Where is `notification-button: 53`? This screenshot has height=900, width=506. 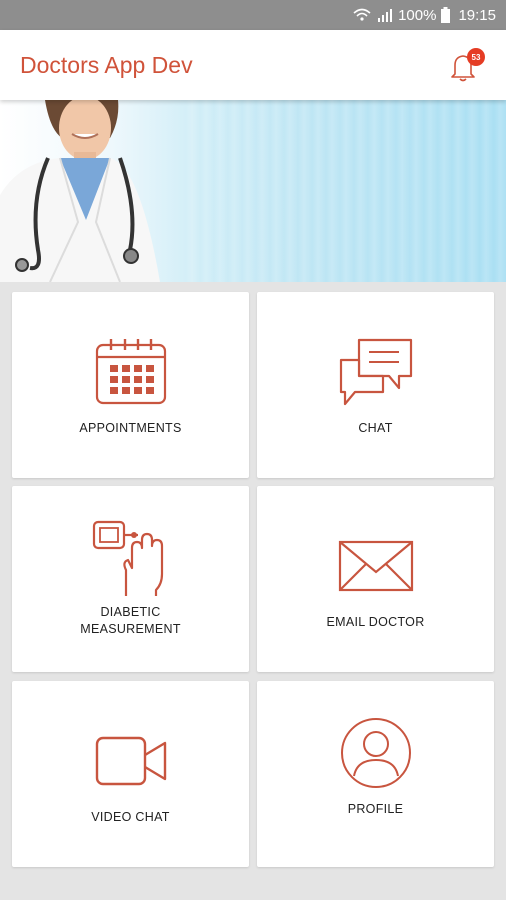 notification-button: 53 is located at coordinates (469, 66).